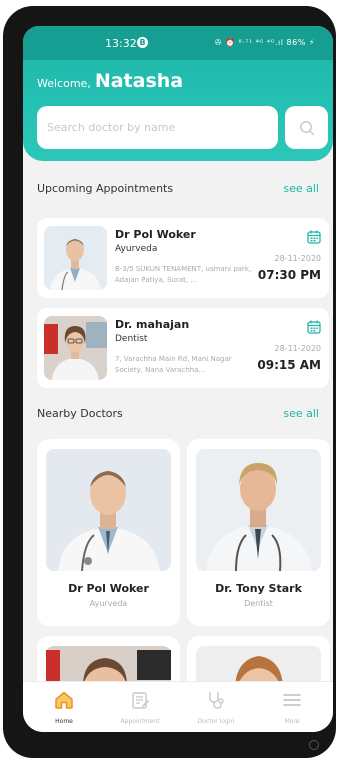 This screenshot has height=764, width=339. Describe the element at coordinates (64, 721) in the screenshot. I see `nav-label-home: Home` at that location.